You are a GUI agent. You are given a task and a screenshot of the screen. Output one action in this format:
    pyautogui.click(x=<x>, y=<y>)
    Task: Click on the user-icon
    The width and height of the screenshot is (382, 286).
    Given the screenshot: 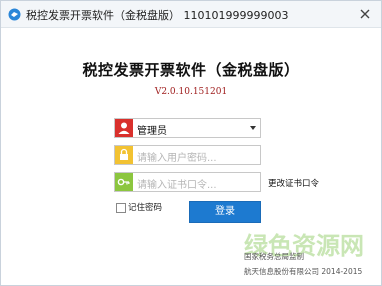 What is the action you would take?
    pyautogui.click(x=124, y=128)
    